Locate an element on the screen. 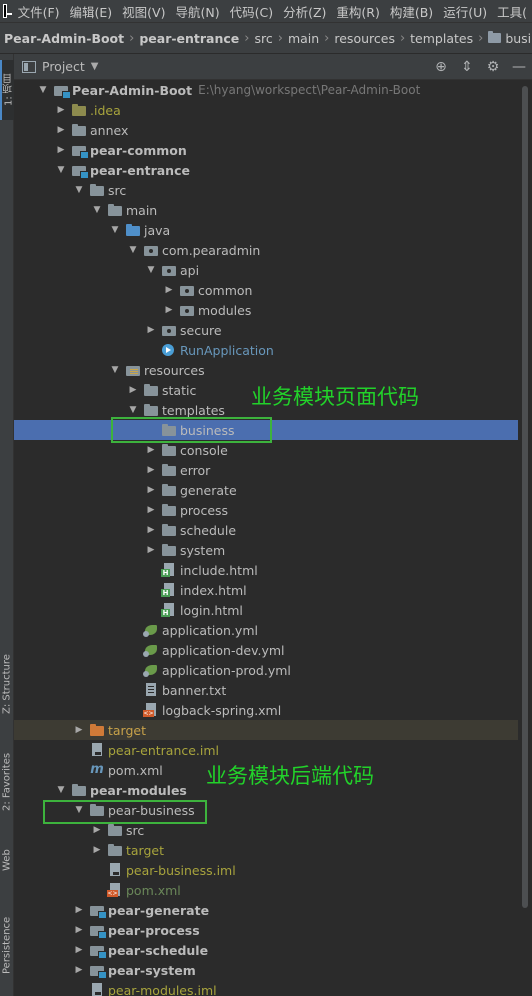 The width and height of the screenshot is (532, 996). tree-row: ▶pom.xml is located at coordinates (266, 890).